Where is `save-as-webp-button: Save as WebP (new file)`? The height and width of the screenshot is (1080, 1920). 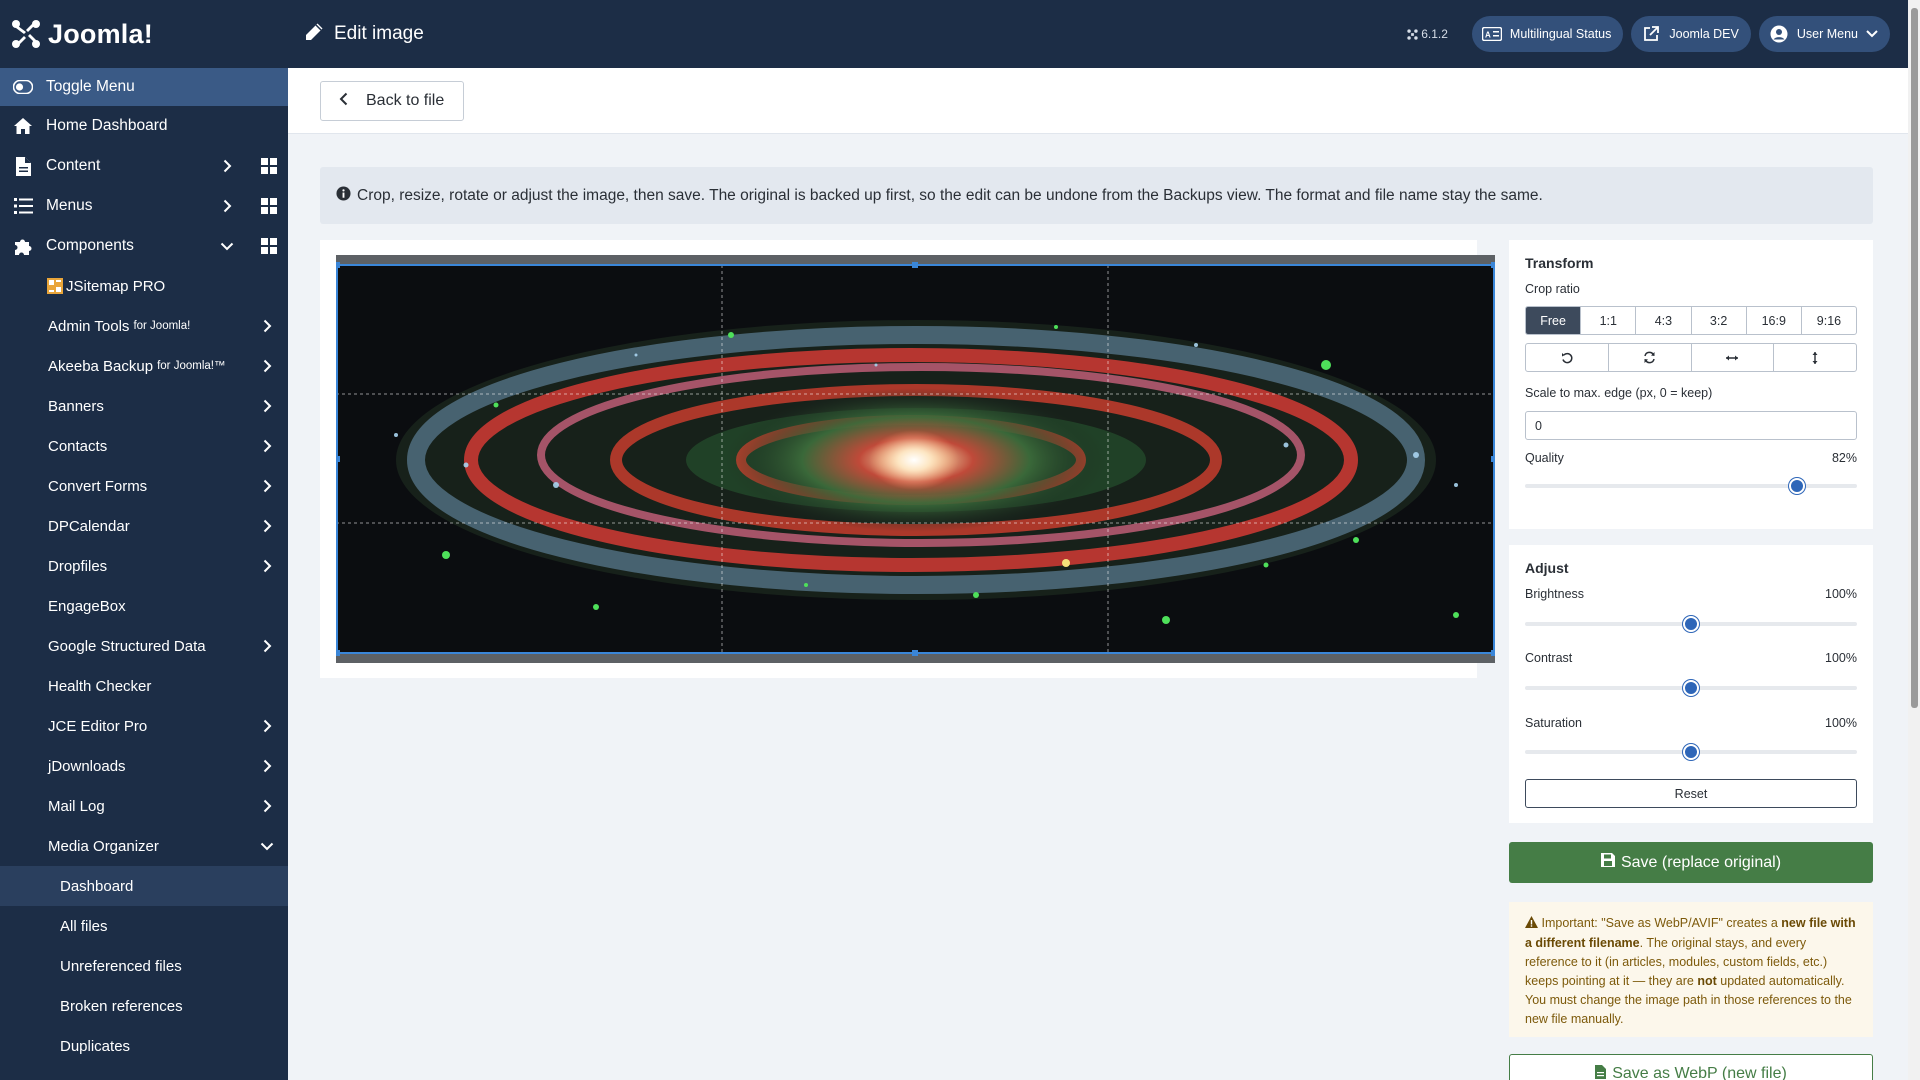 save-as-webp-button: Save as WebP (new file) is located at coordinates (1691, 1067).